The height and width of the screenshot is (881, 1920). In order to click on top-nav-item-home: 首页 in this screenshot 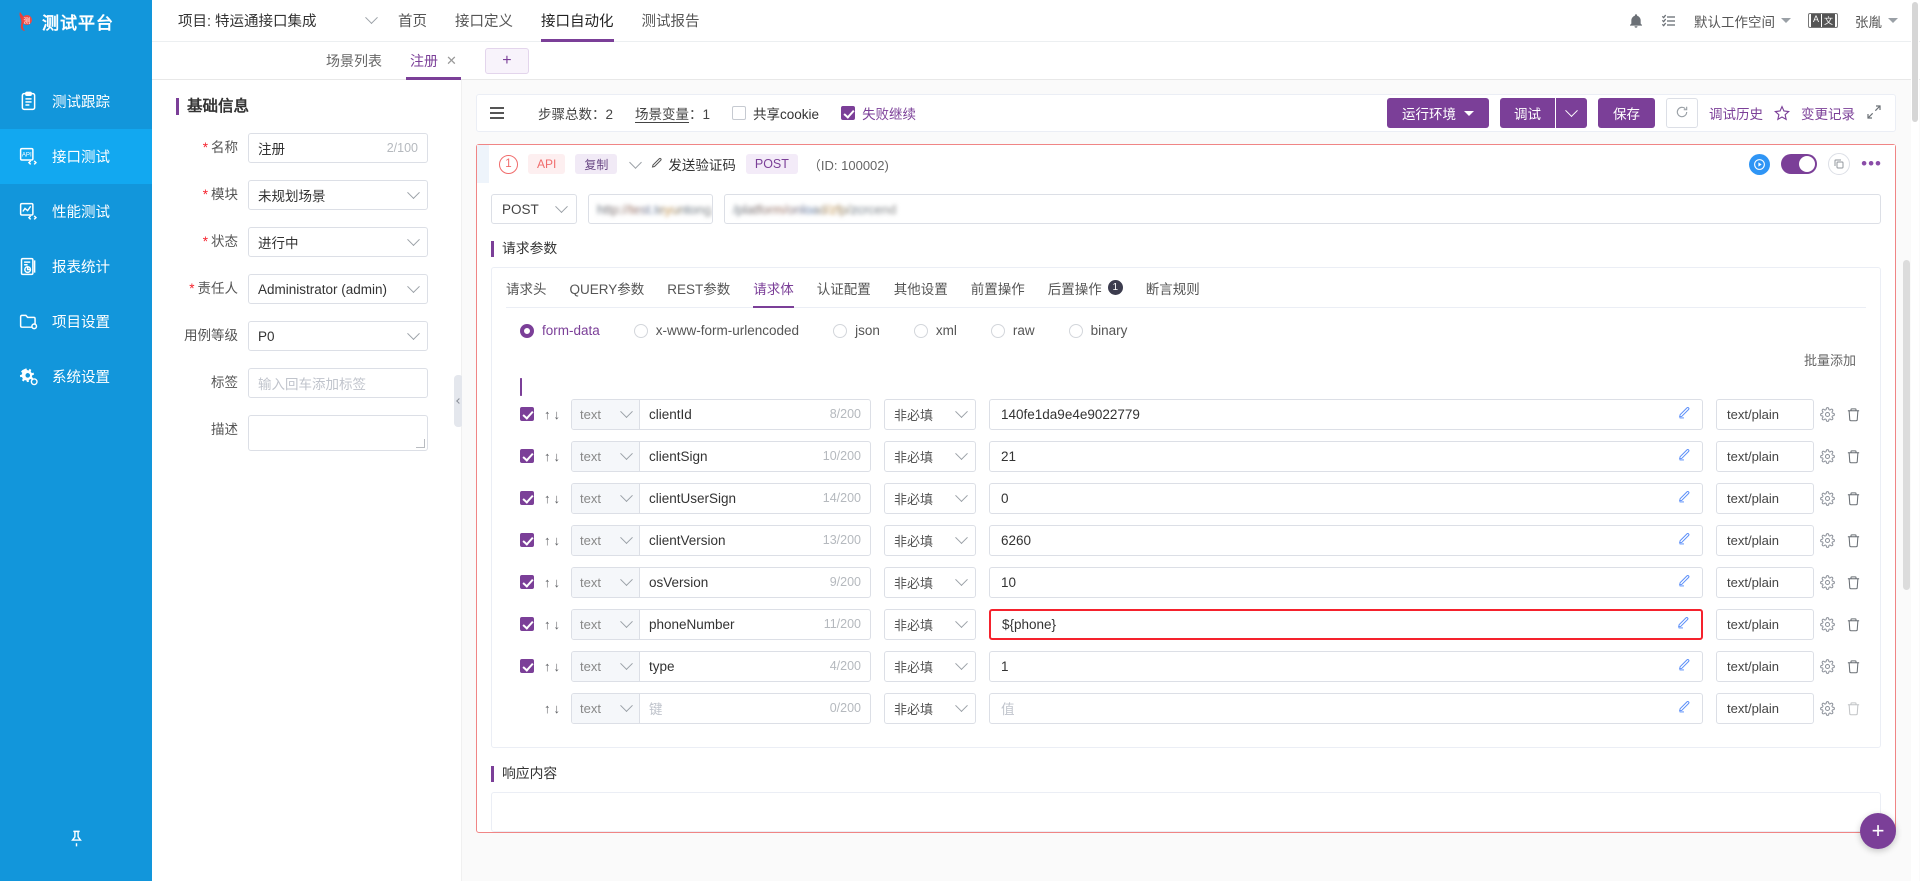, I will do `click(412, 21)`.